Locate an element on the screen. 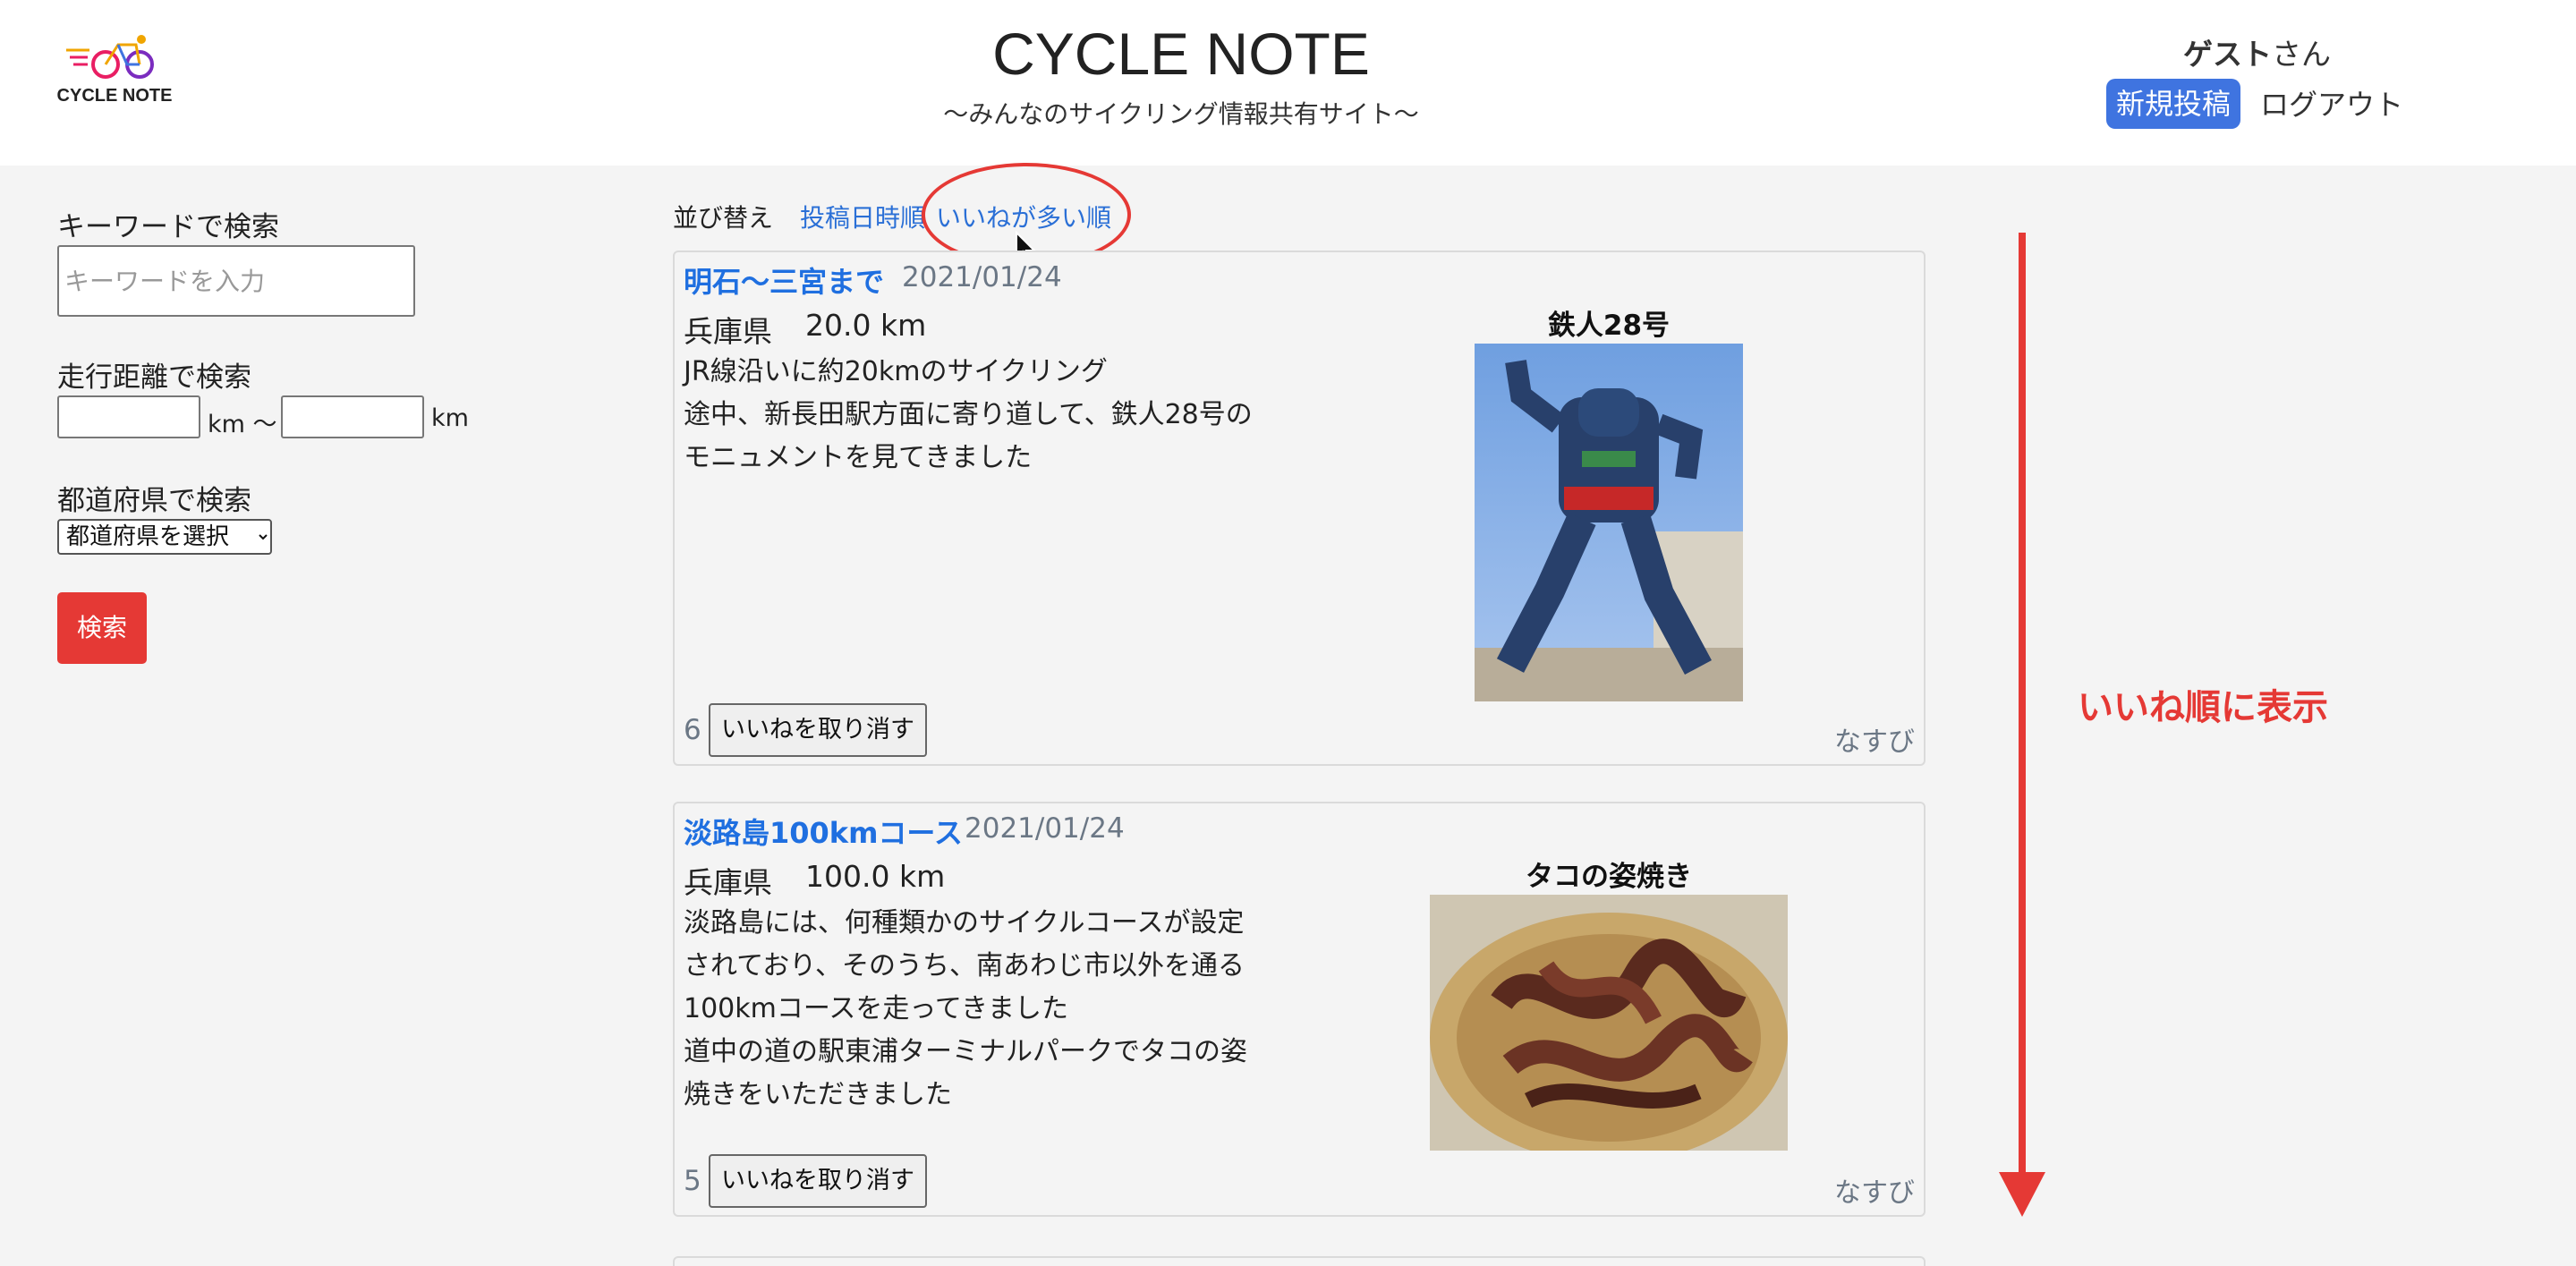  annotation-text: いいね順に表示 is located at coordinates (2203, 707).